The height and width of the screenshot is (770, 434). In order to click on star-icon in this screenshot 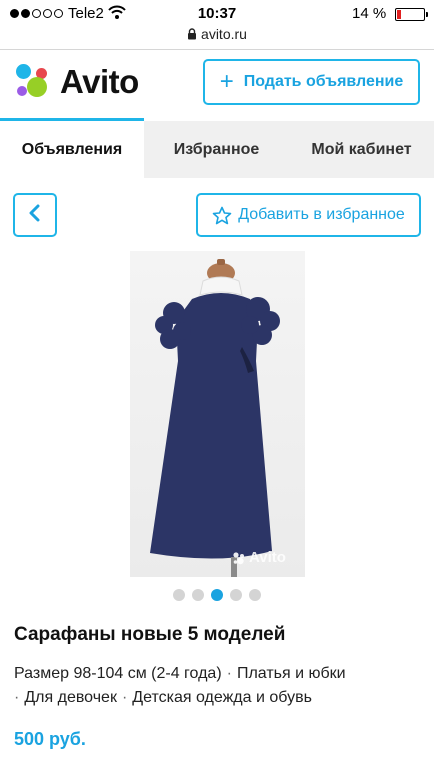, I will do `click(222, 215)`.